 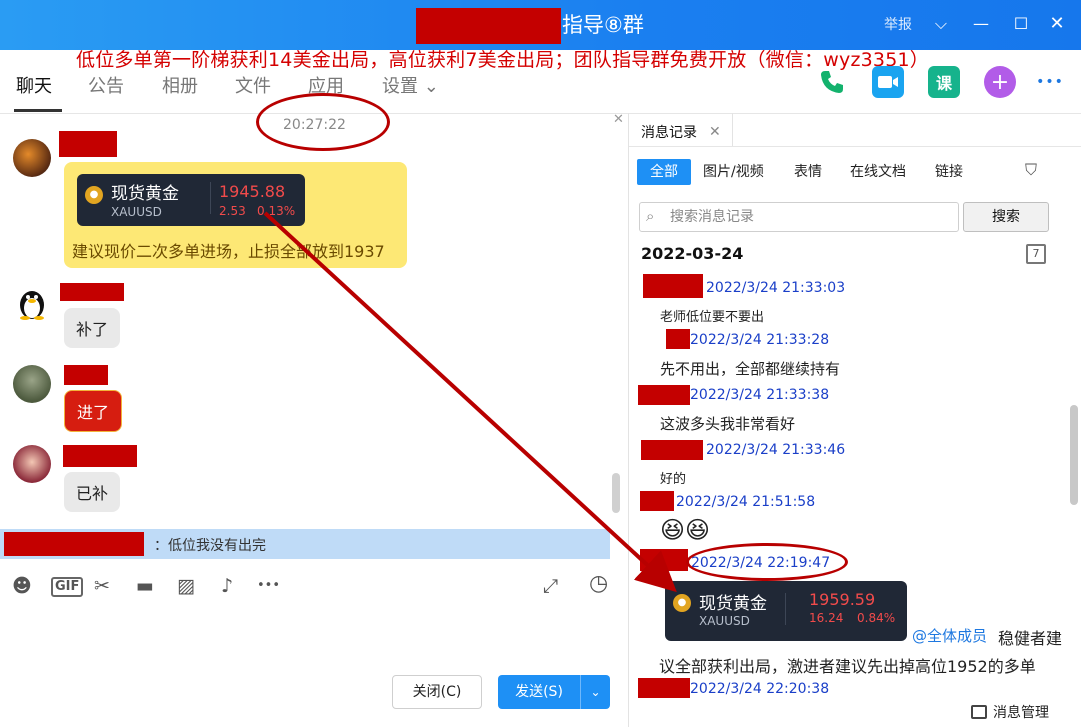 I want to click on quote-text: ：低位我没有出完, so click(x=210, y=546).